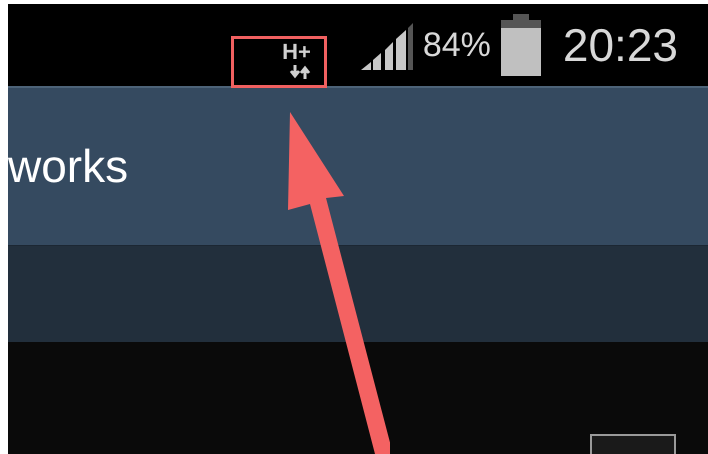 The image size is (708, 454). What do you see at coordinates (296, 52) in the screenshot?
I see `network-type-label: H+` at bounding box center [296, 52].